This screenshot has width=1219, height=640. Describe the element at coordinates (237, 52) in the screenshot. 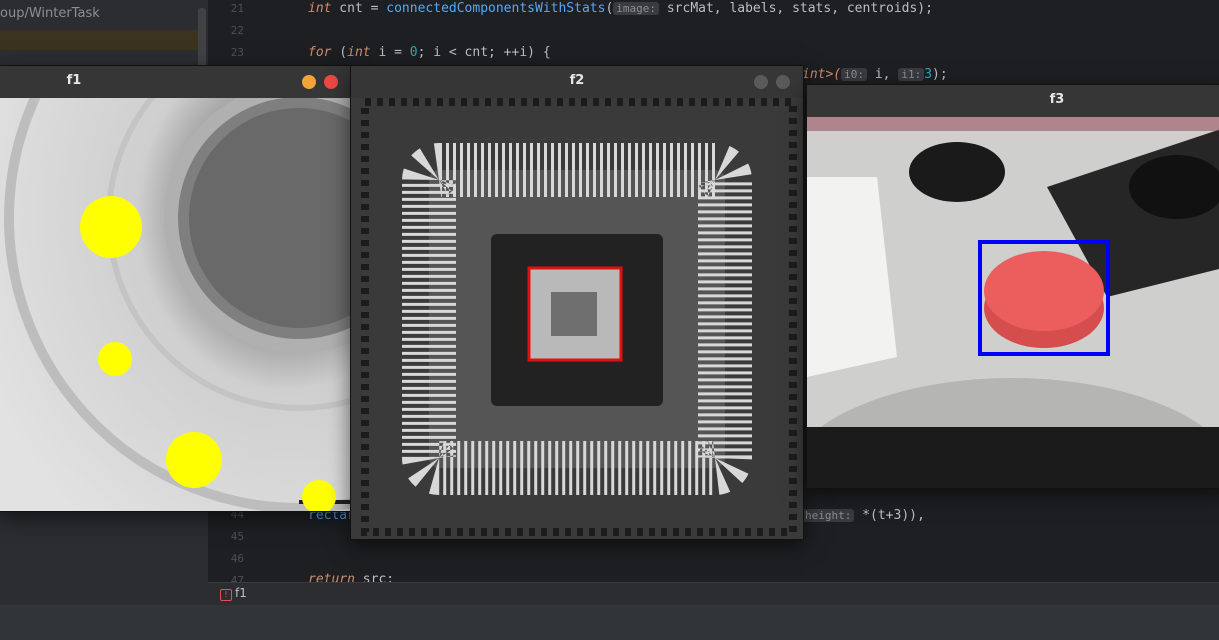

I see `line-number: 23` at that location.